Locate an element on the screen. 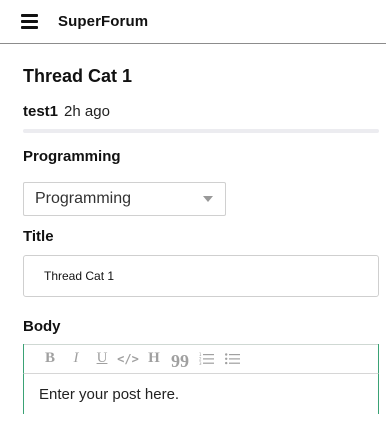 Image resolution: width=386 pixels, height=447 pixels. hamburger-menu-icon is located at coordinates (29, 21).